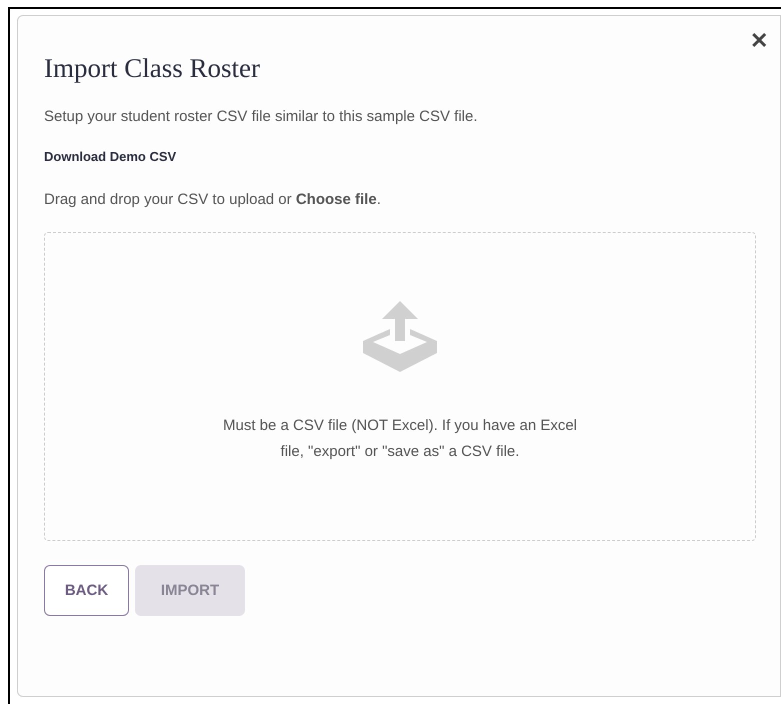 The width and height of the screenshot is (781, 704). What do you see at coordinates (86, 590) in the screenshot?
I see `back-button: BACK` at bounding box center [86, 590].